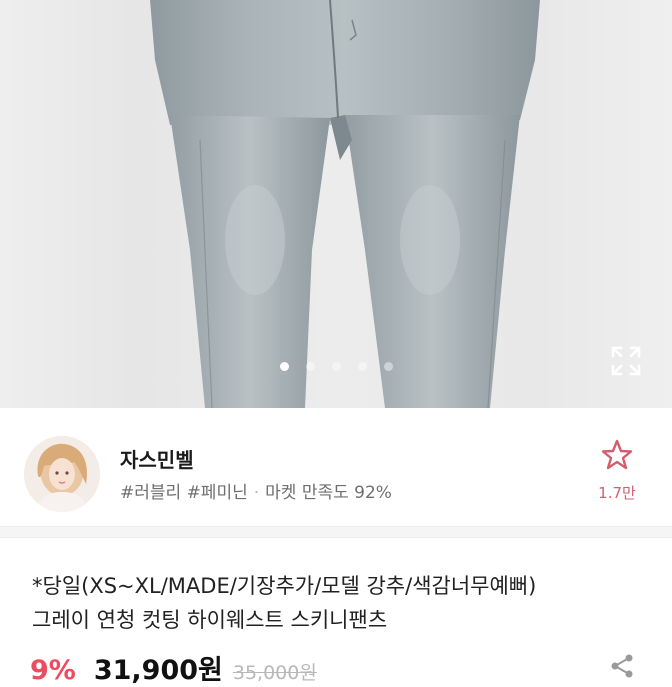 Image resolution: width=672 pixels, height=687 pixels. I want to click on sale-price: 31,900원, so click(158, 670).